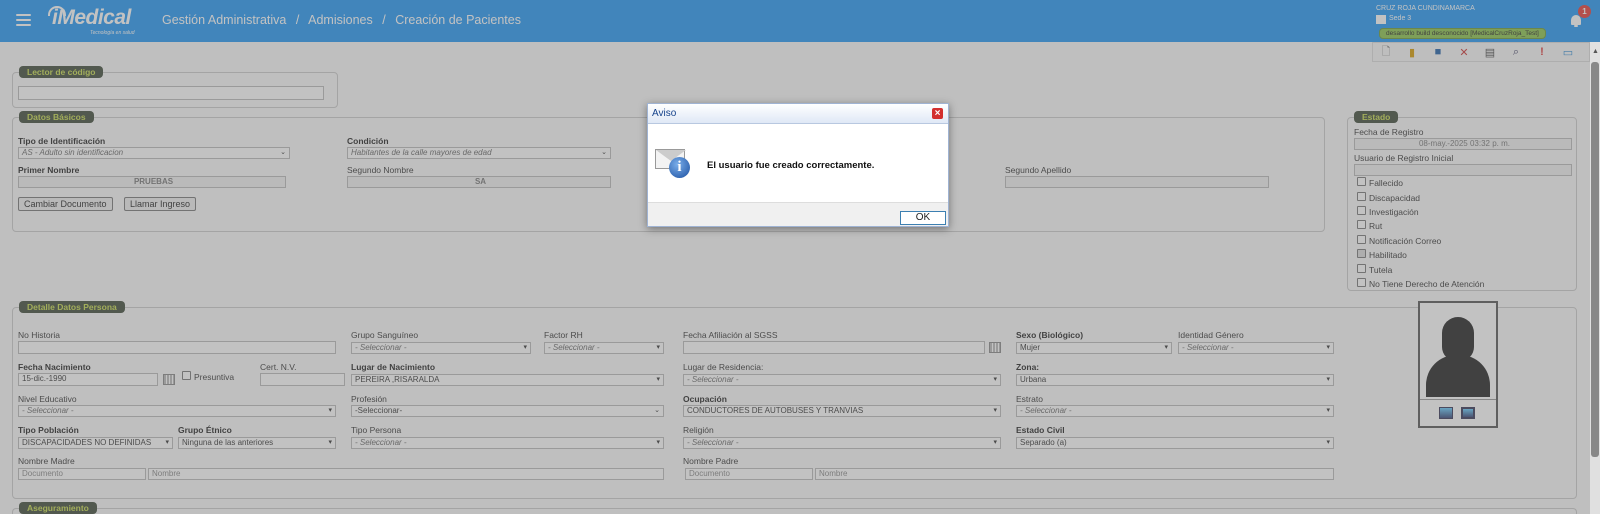 The width and height of the screenshot is (1600, 514). What do you see at coordinates (791, 165) in the screenshot?
I see `dialog-message: El usuario fue creado correctamente.` at bounding box center [791, 165].